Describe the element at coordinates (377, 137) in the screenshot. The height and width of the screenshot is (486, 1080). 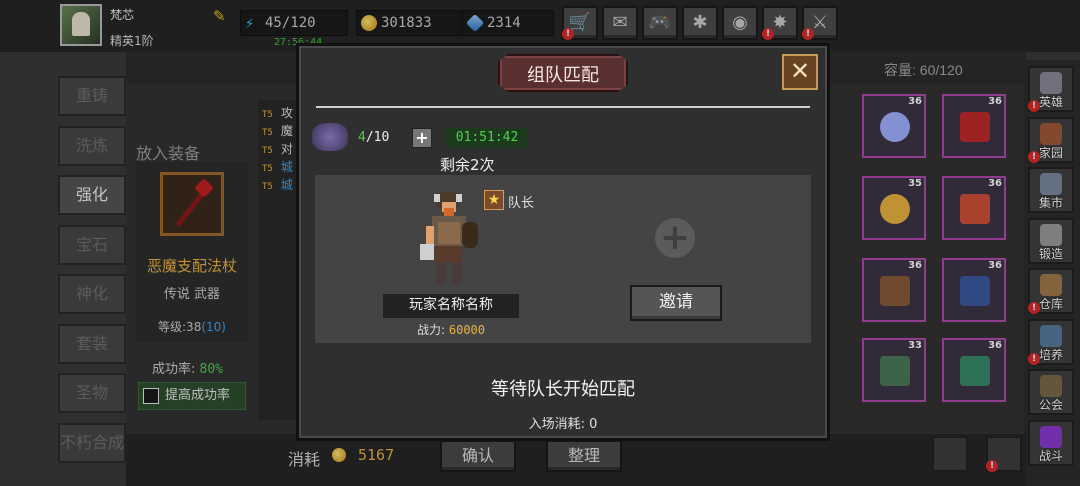
I see `ticket-total: /10` at that location.